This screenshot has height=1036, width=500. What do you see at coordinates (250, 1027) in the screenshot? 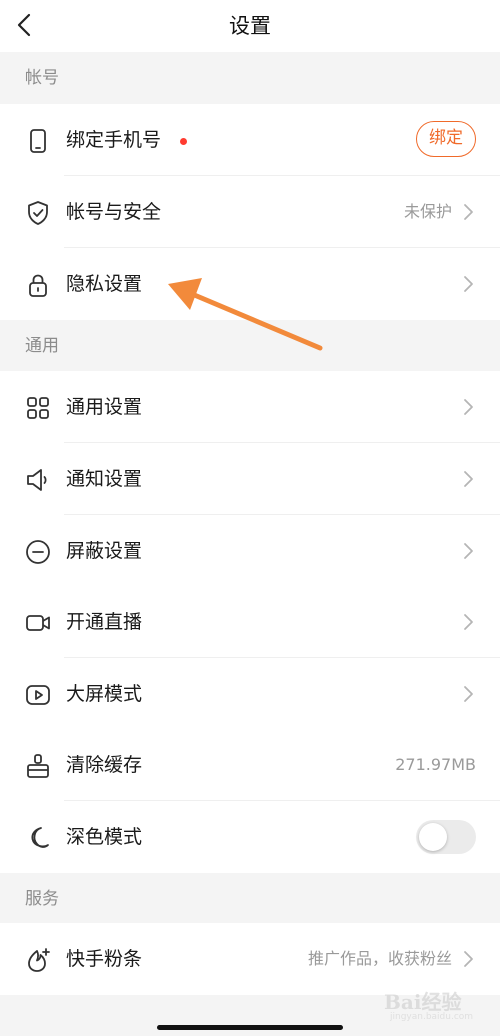
I see `home-indicator` at bounding box center [250, 1027].